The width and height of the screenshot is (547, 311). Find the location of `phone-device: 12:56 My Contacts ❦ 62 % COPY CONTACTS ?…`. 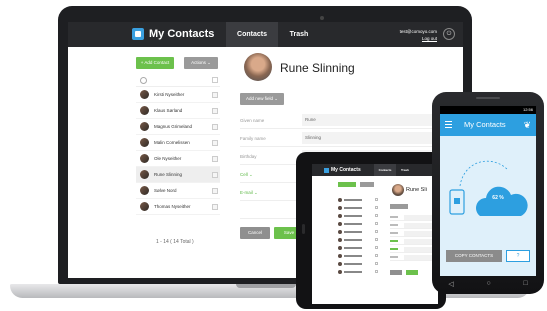

phone-device: 12:56 My Contacts ❦ 62 % COPY CONTACTS ?… is located at coordinates (488, 193).